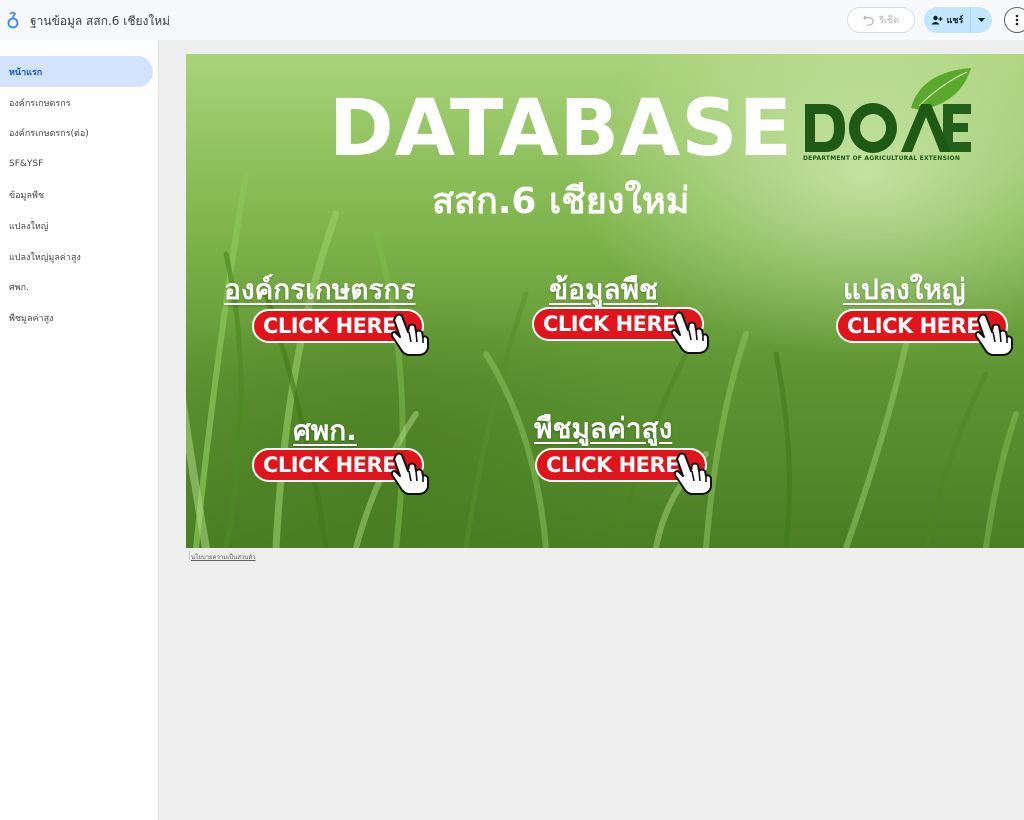 Image resolution: width=1024 pixels, height=820 pixels. What do you see at coordinates (27, 195) in the screenshot?
I see `sidebar-item-label: ข้อมูลพืช` at bounding box center [27, 195].